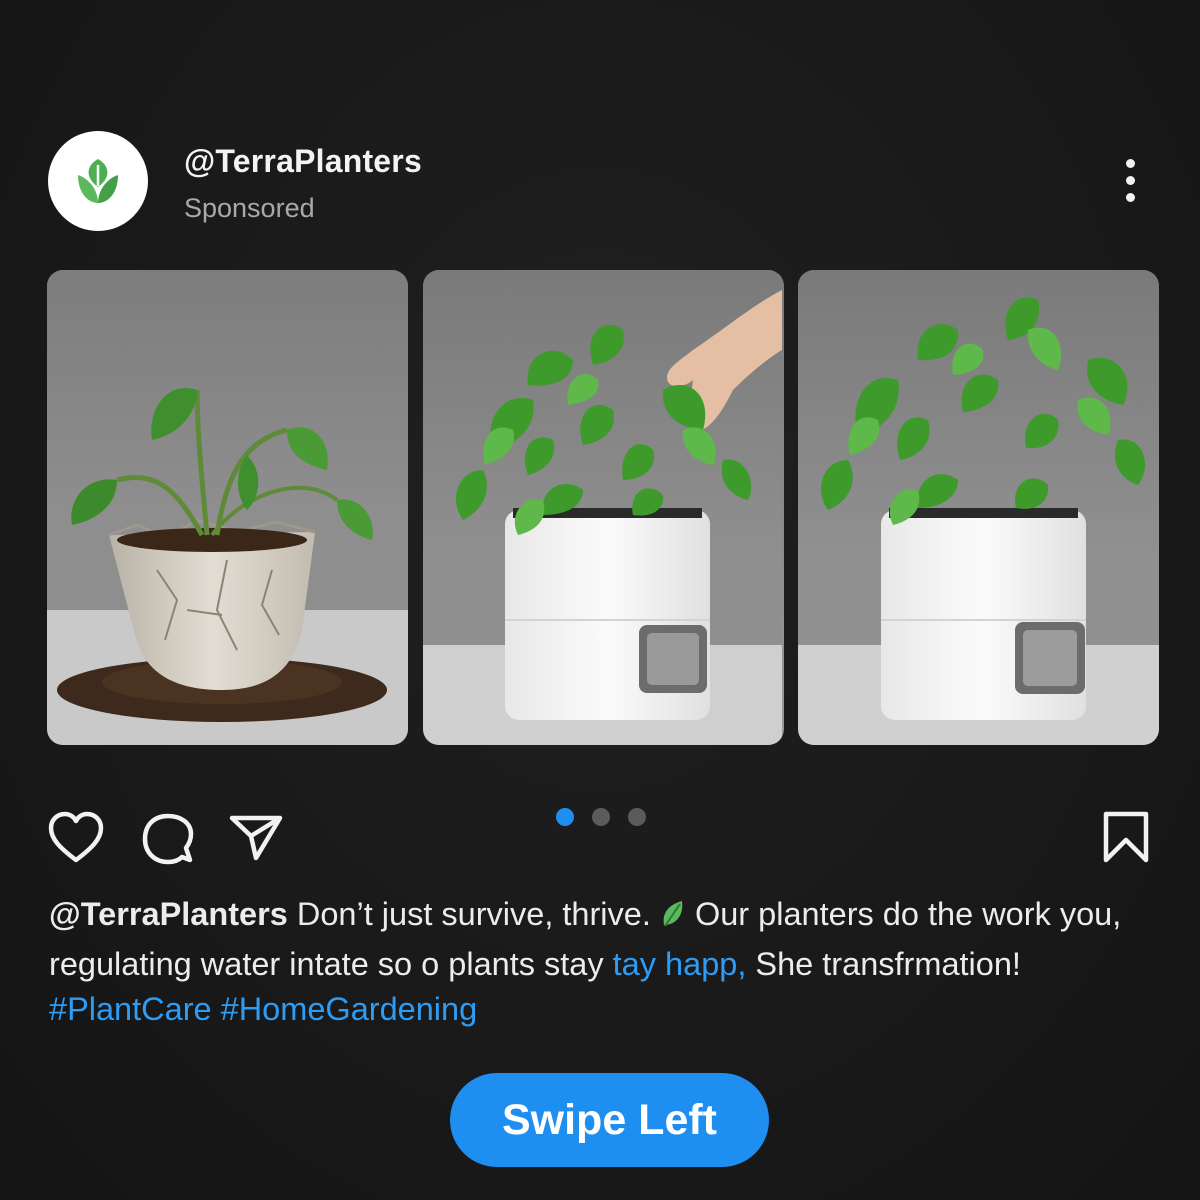 This screenshot has height=1200, width=1200. I want to click on wilted-plant-image, so click(227, 507).